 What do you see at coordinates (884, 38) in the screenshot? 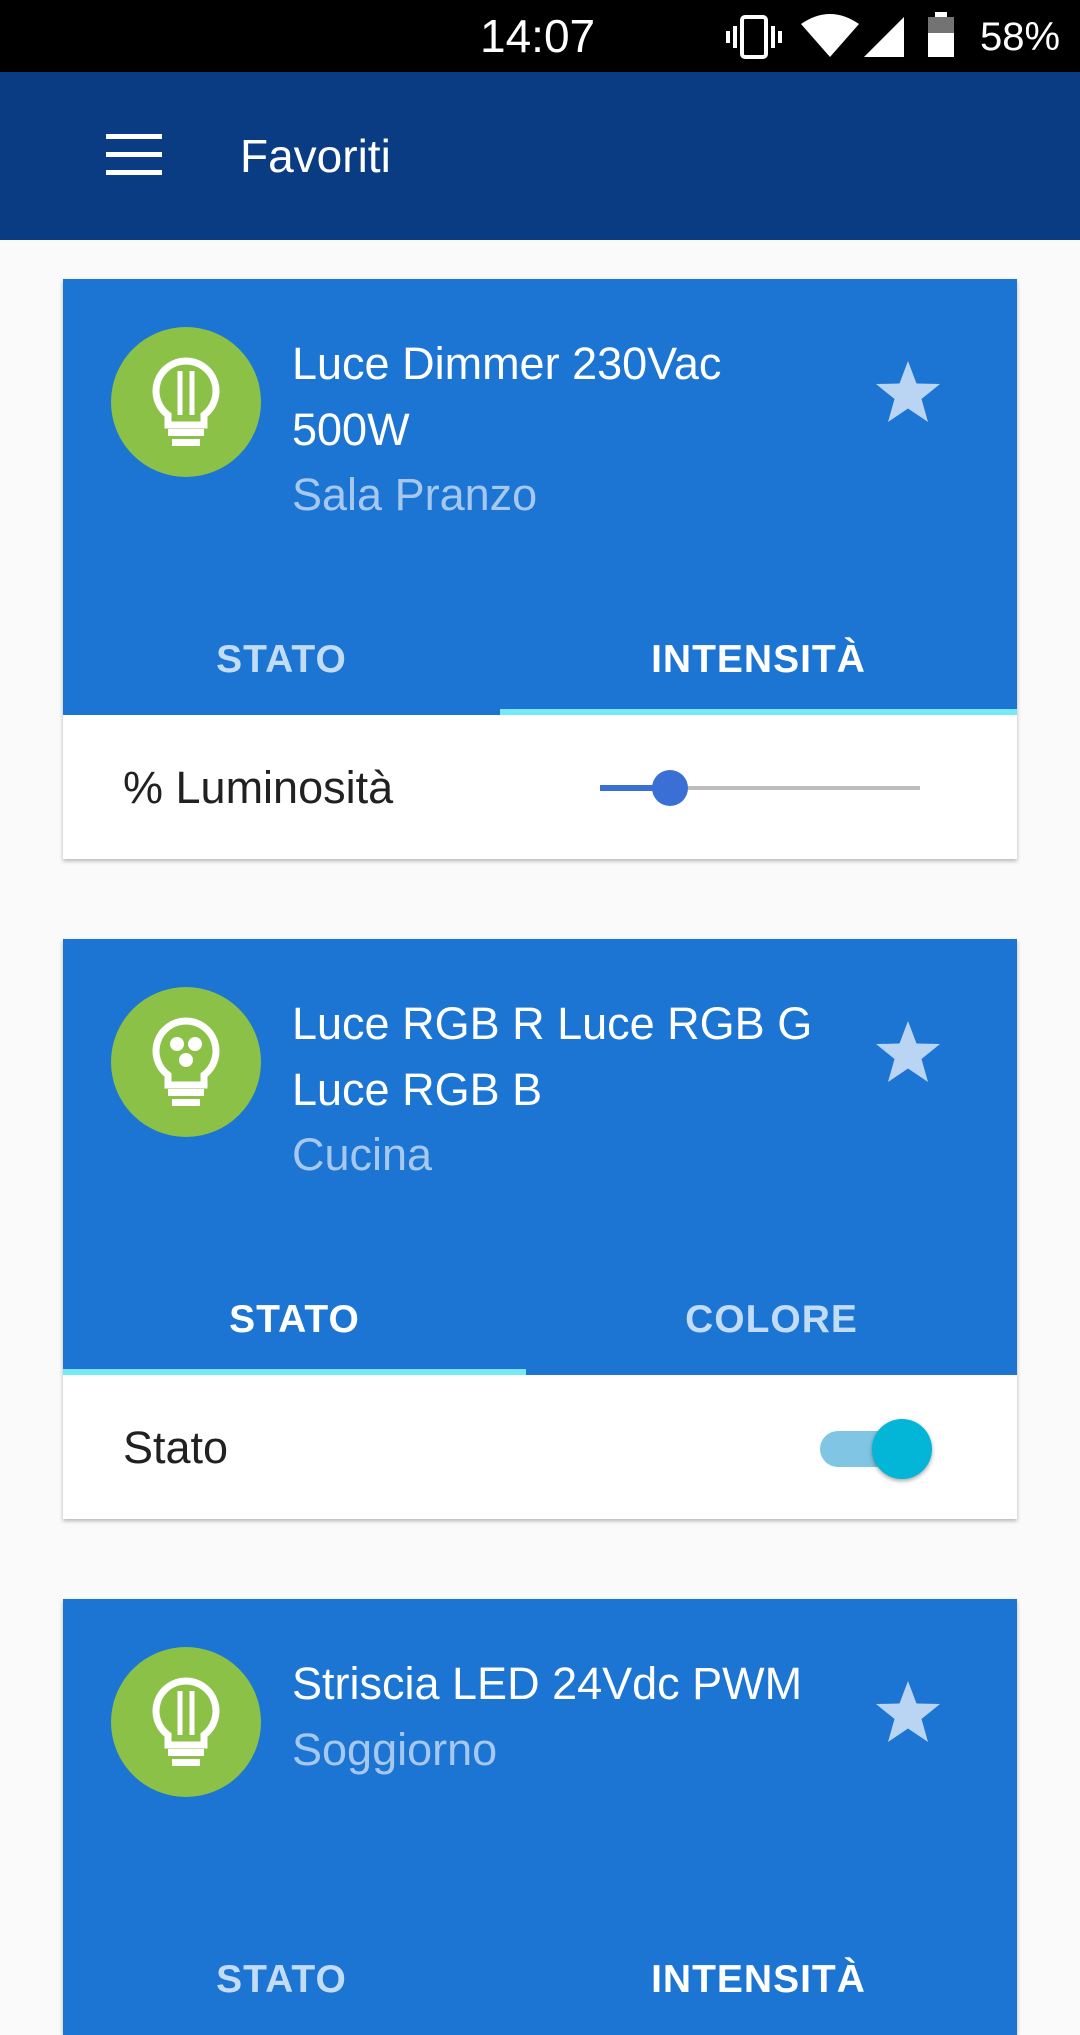
I see `signal-icon` at bounding box center [884, 38].